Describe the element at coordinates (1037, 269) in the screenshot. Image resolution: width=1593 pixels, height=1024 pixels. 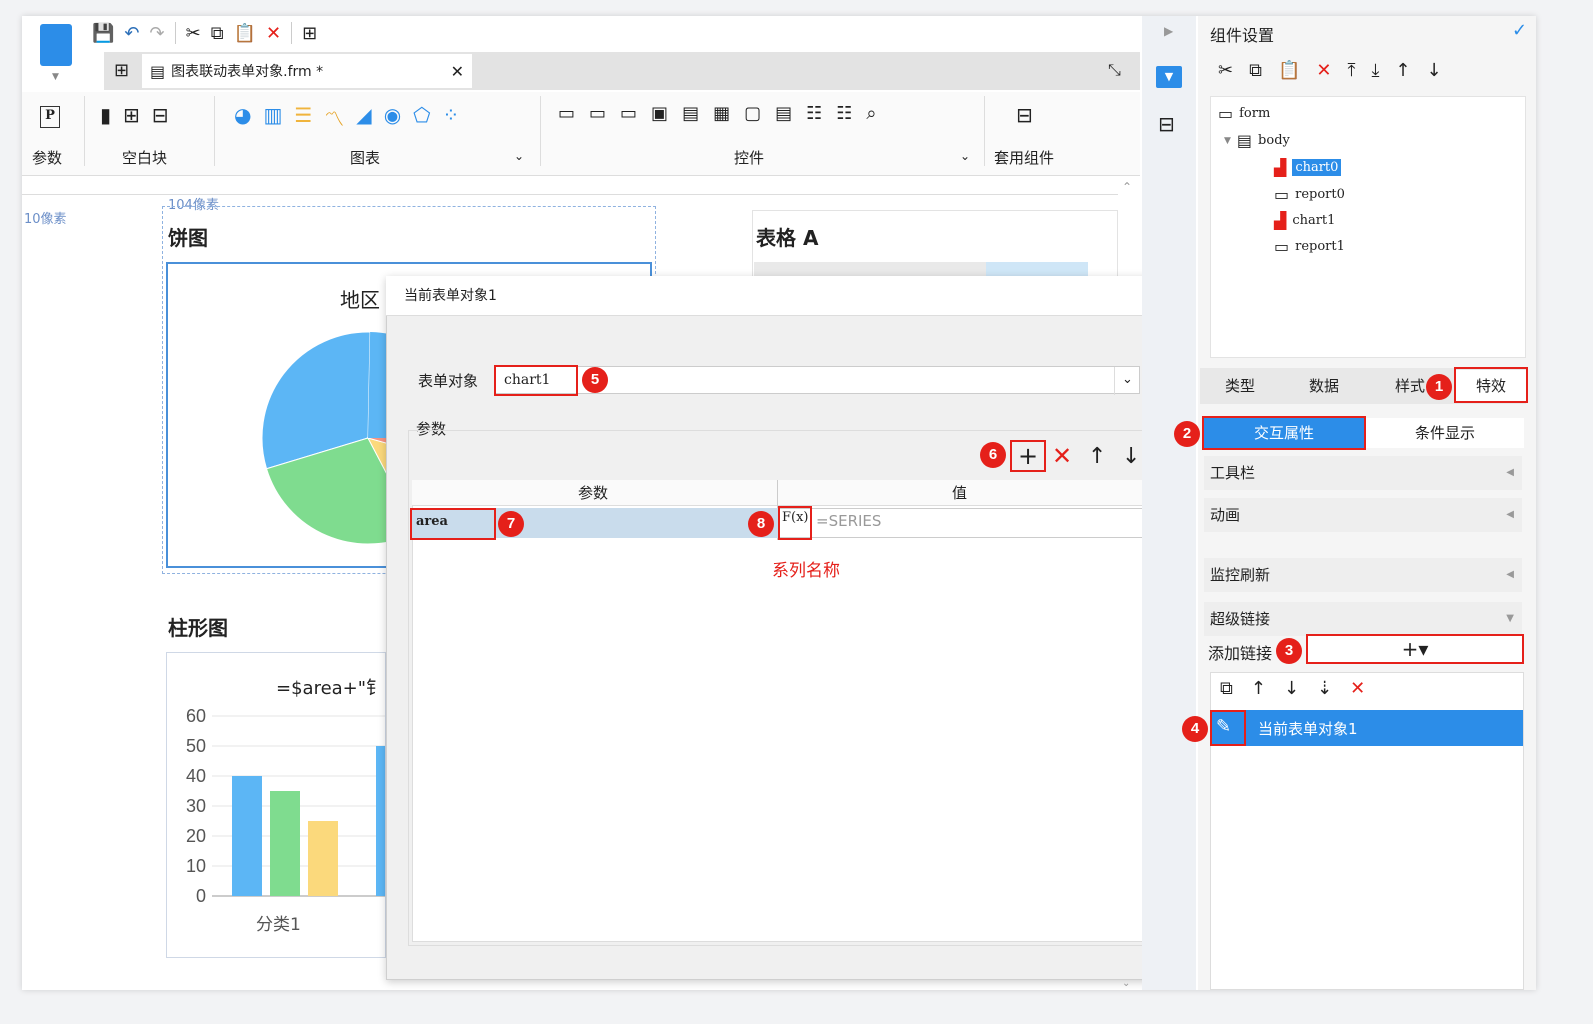
I see `table-header-selected` at that location.